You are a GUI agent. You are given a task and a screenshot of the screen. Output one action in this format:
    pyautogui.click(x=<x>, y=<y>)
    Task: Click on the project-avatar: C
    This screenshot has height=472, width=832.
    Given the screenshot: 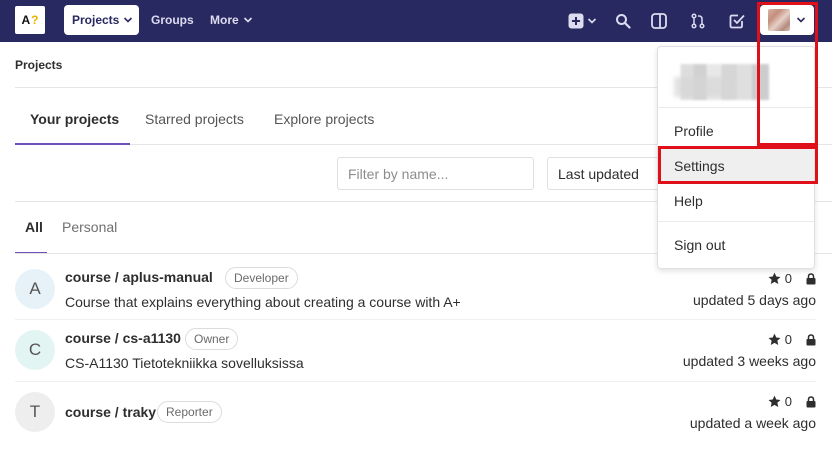 What is the action you would take?
    pyautogui.click(x=35, y=350)
    